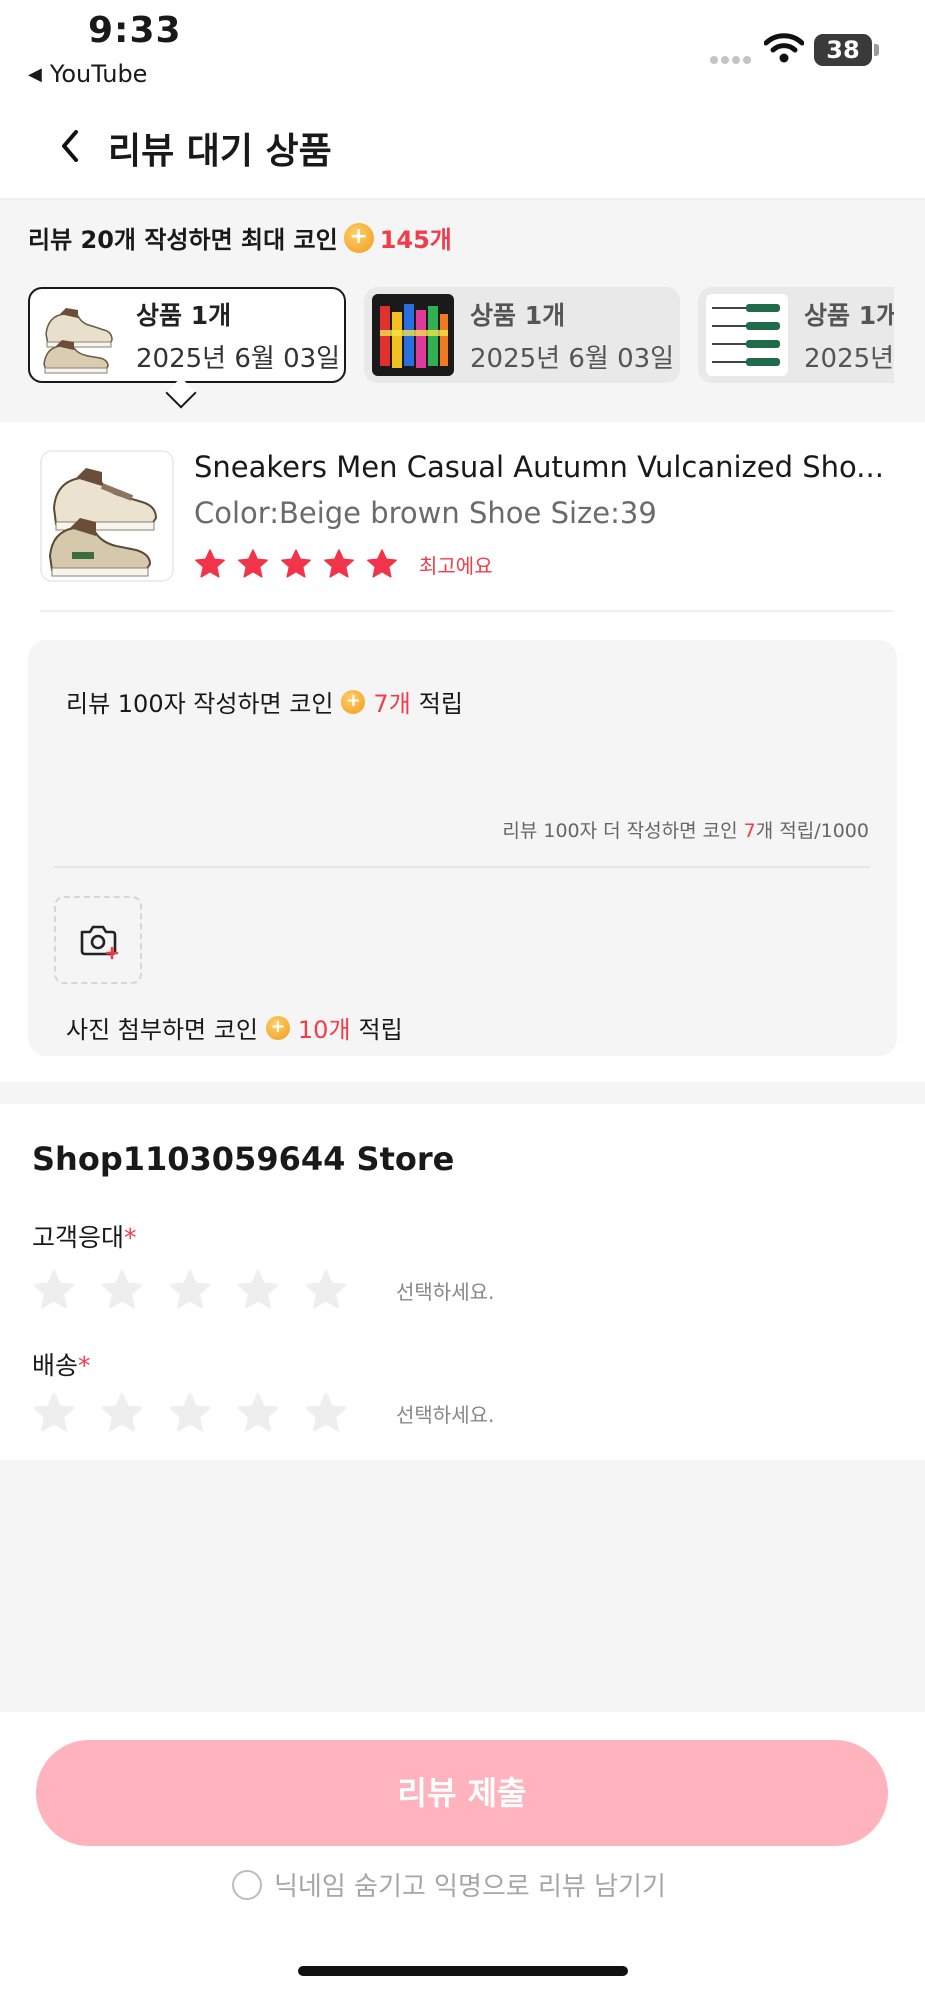  I want to click on counter-suffix: 개 적립/1000, so click(812, 831).